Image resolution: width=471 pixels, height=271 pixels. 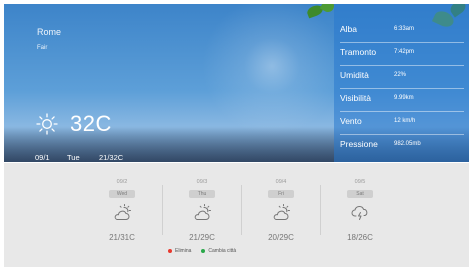 What do you see at coordinates (122, 237) in the screenshot?
I see `forecast-range: 21/31C` at bounding box center [122, 237].